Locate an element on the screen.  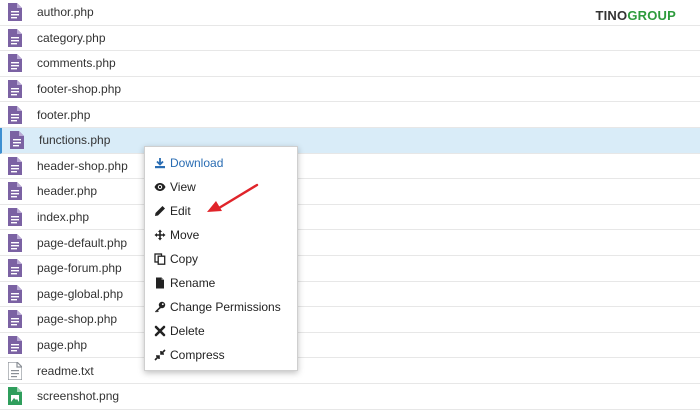
menu-item-label: Copy is located at coordinates (184, 259).